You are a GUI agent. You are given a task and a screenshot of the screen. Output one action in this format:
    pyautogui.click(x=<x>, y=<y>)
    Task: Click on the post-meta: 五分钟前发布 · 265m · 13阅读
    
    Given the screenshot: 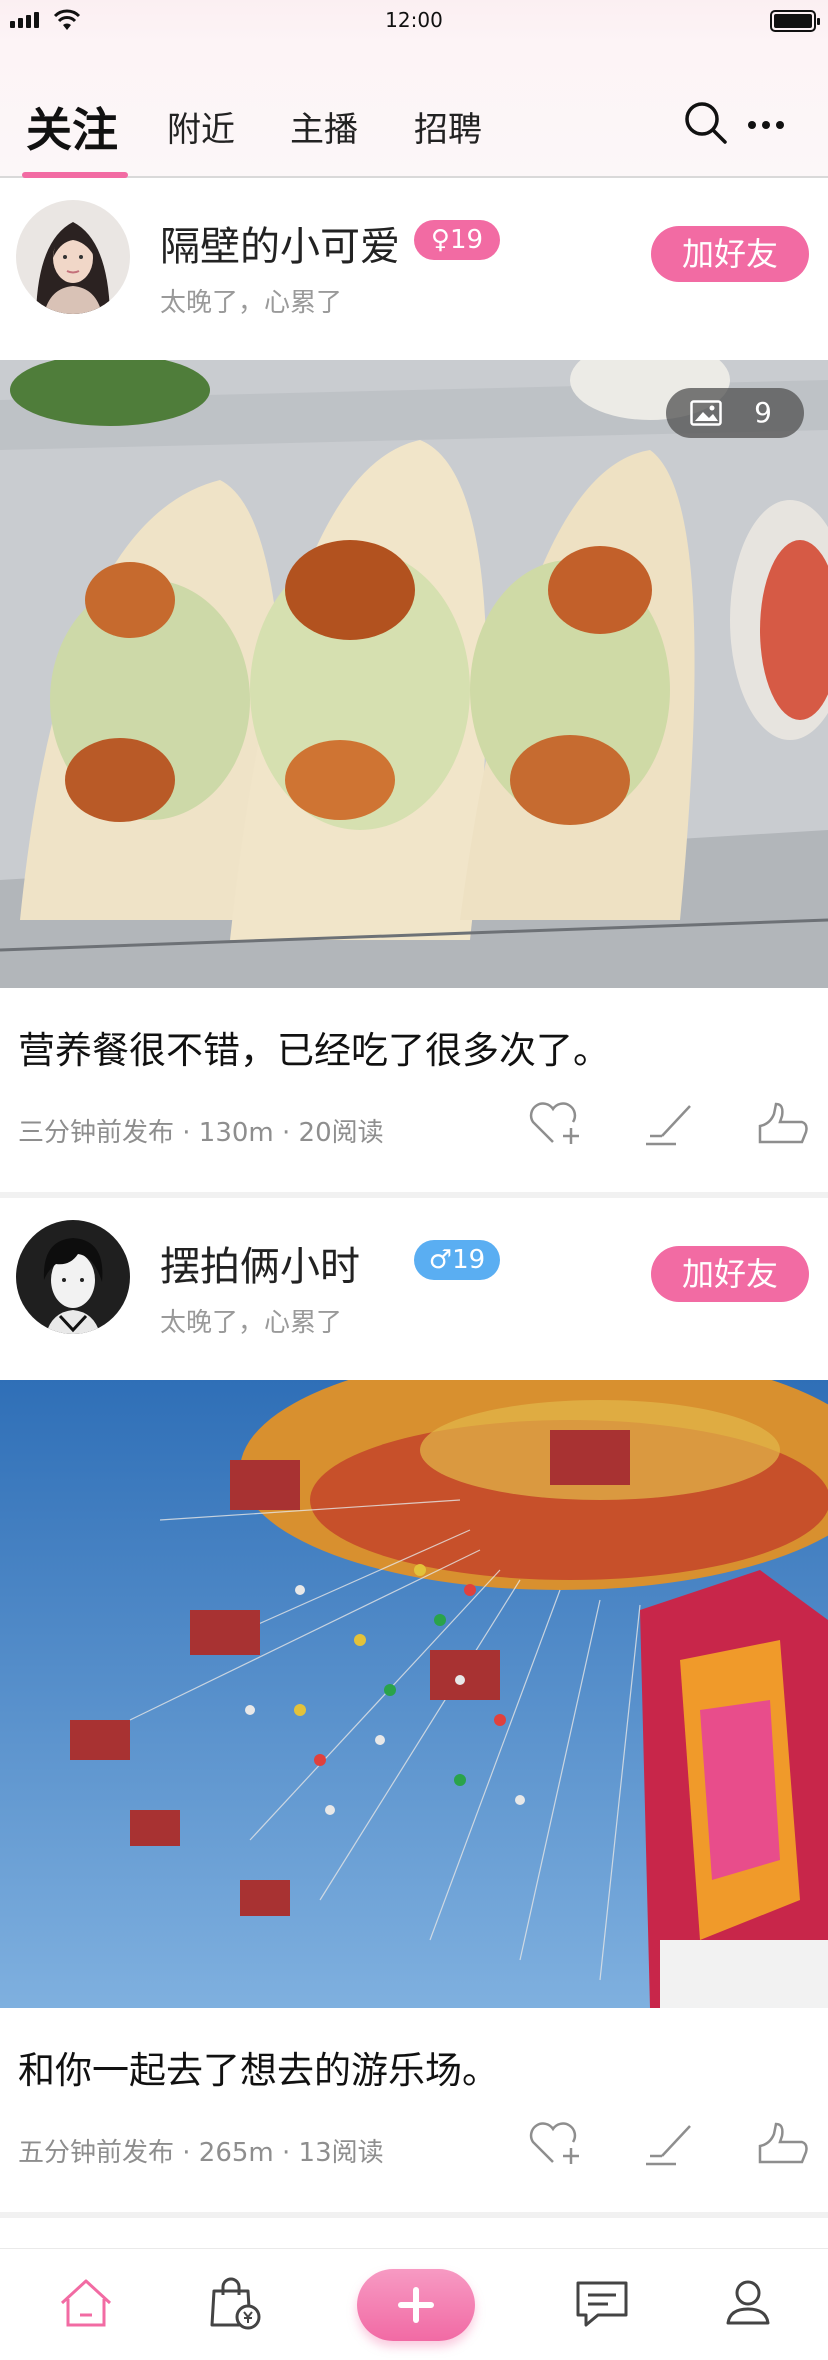 What is the action you would take?
    pyautogui.click(x=201, y=2153)
    